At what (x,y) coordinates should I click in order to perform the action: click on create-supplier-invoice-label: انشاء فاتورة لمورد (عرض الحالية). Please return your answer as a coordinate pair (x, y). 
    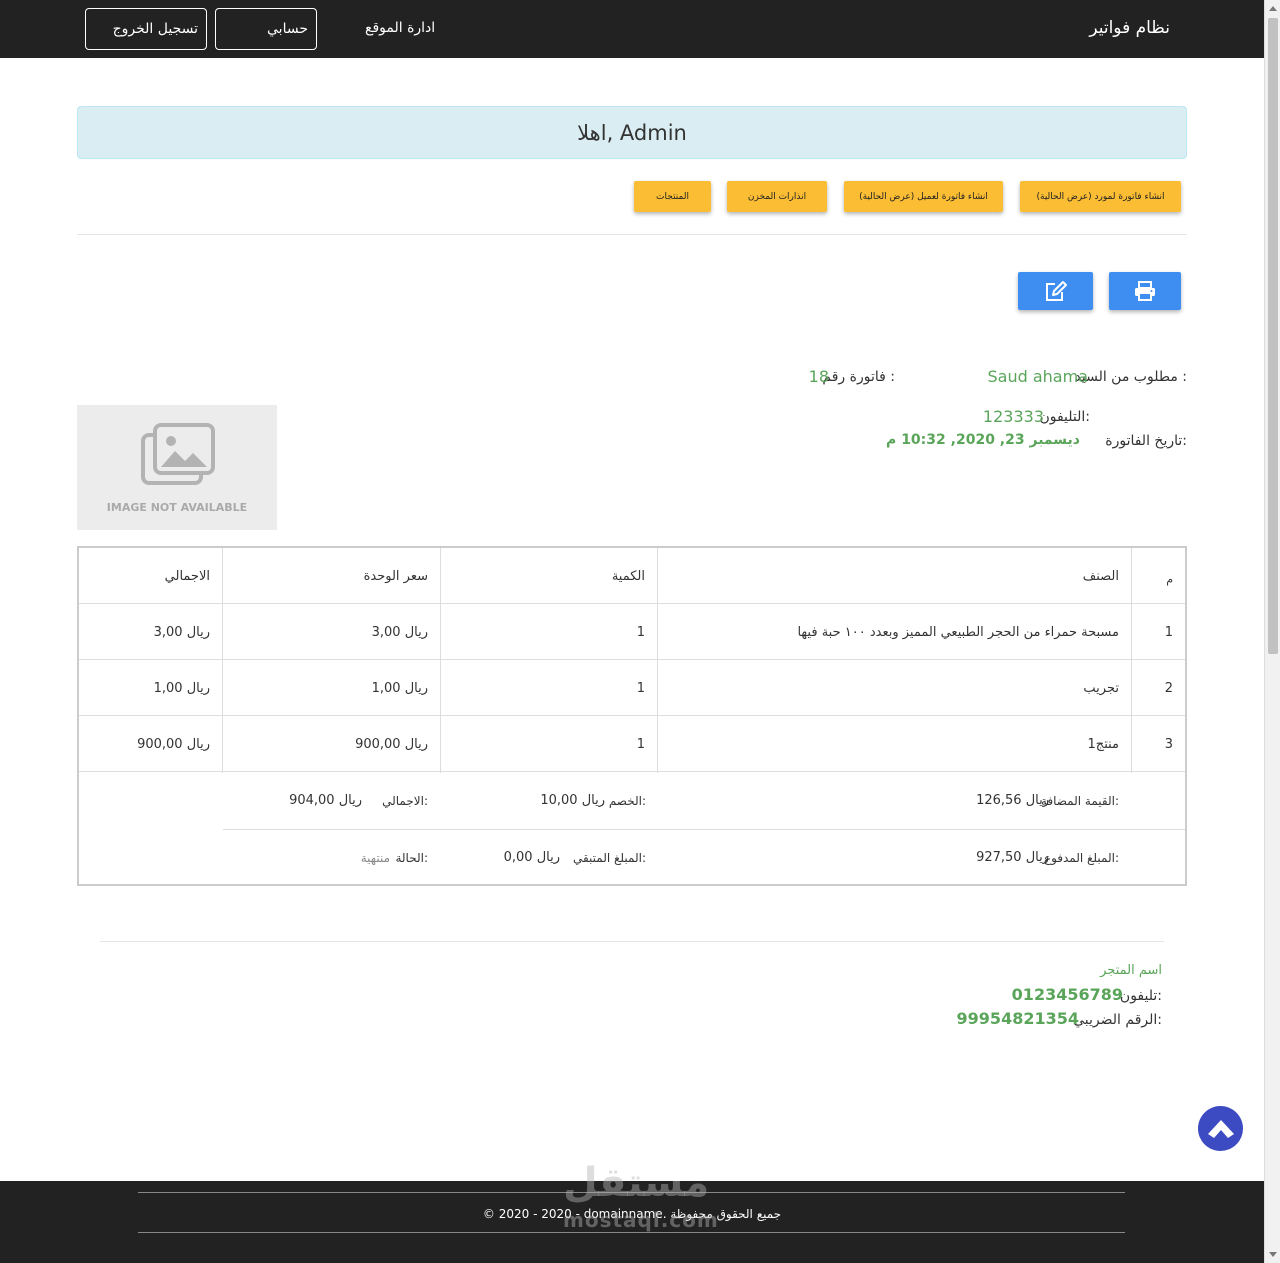
    Looking at the image, I should click on (1100, 196).